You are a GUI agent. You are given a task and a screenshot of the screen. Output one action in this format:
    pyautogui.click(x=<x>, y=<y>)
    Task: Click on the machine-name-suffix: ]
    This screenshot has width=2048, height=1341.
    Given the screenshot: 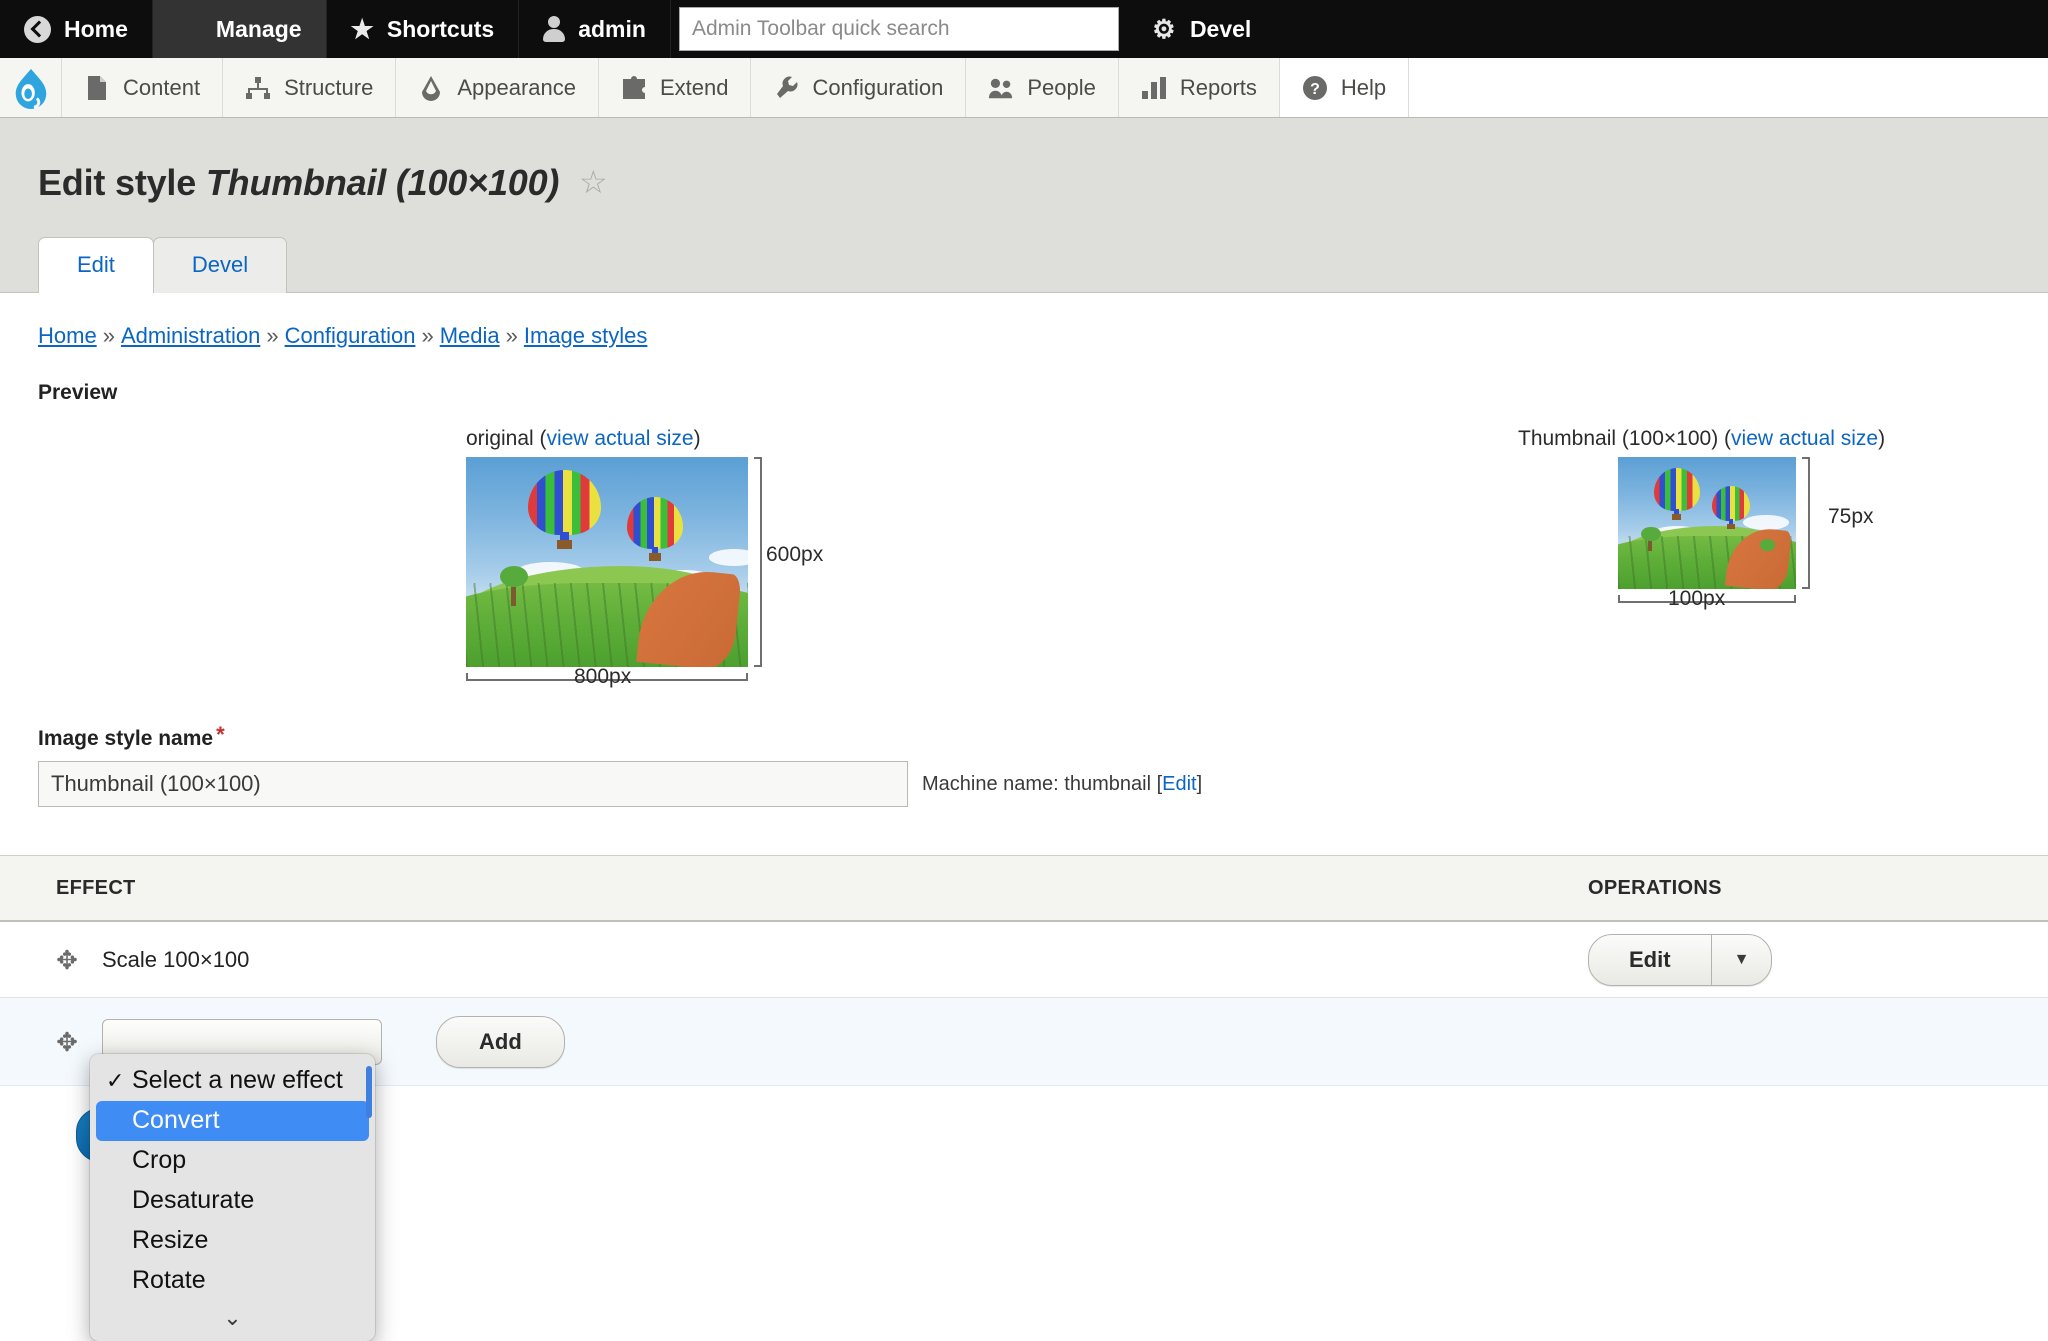 What is the action you would take?
    pyautogui.click(x=1199, y=783)
    